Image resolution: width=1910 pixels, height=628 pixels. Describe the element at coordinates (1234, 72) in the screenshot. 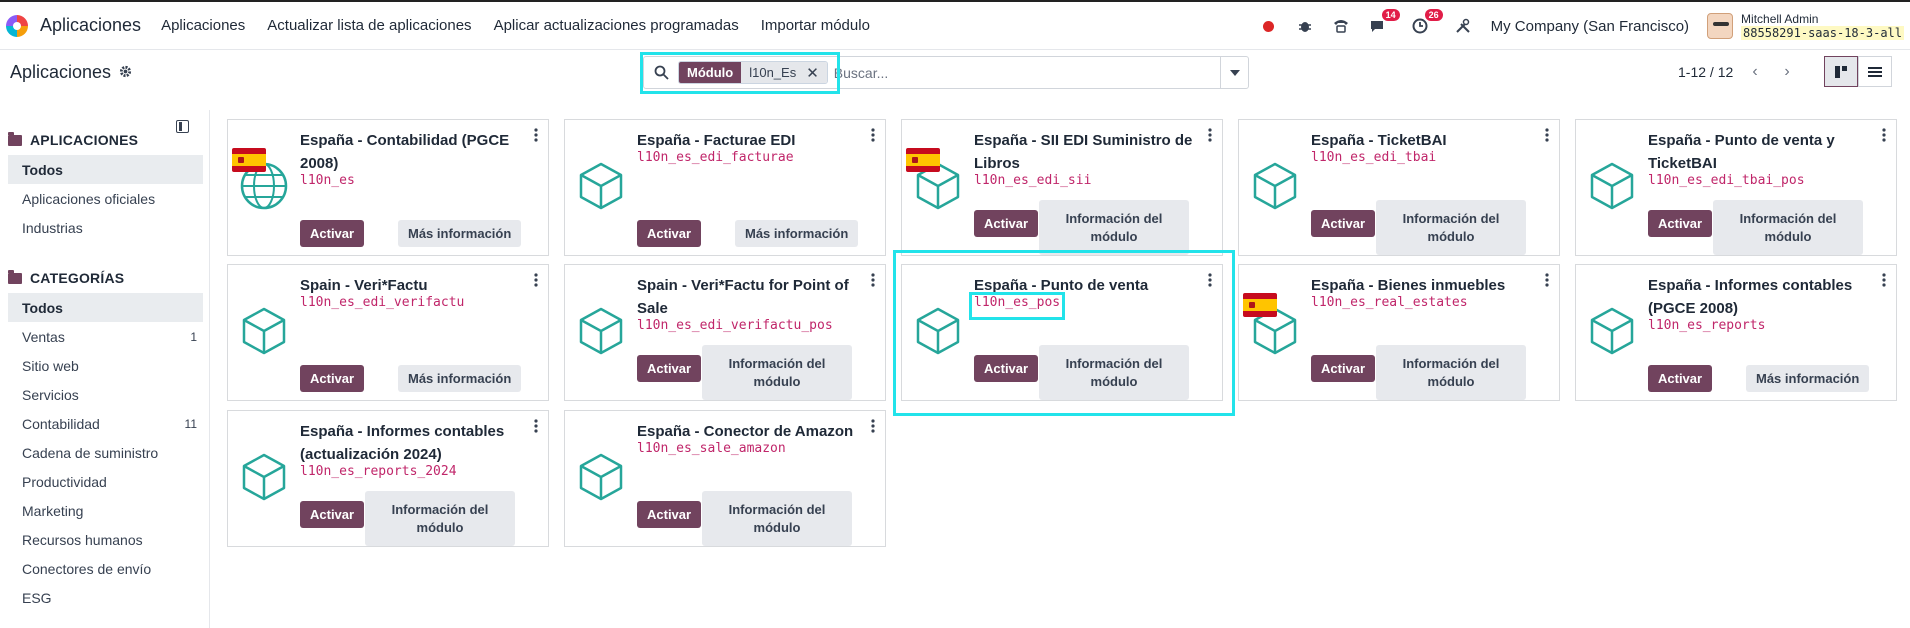

I see `search-options-toggle` at that location.